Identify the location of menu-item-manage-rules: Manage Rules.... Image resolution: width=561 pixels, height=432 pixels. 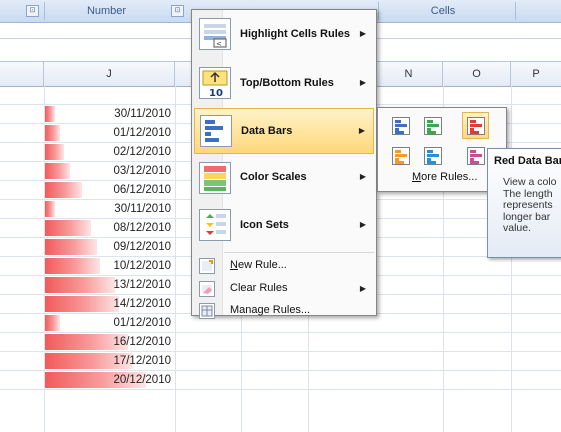
(284, 311).